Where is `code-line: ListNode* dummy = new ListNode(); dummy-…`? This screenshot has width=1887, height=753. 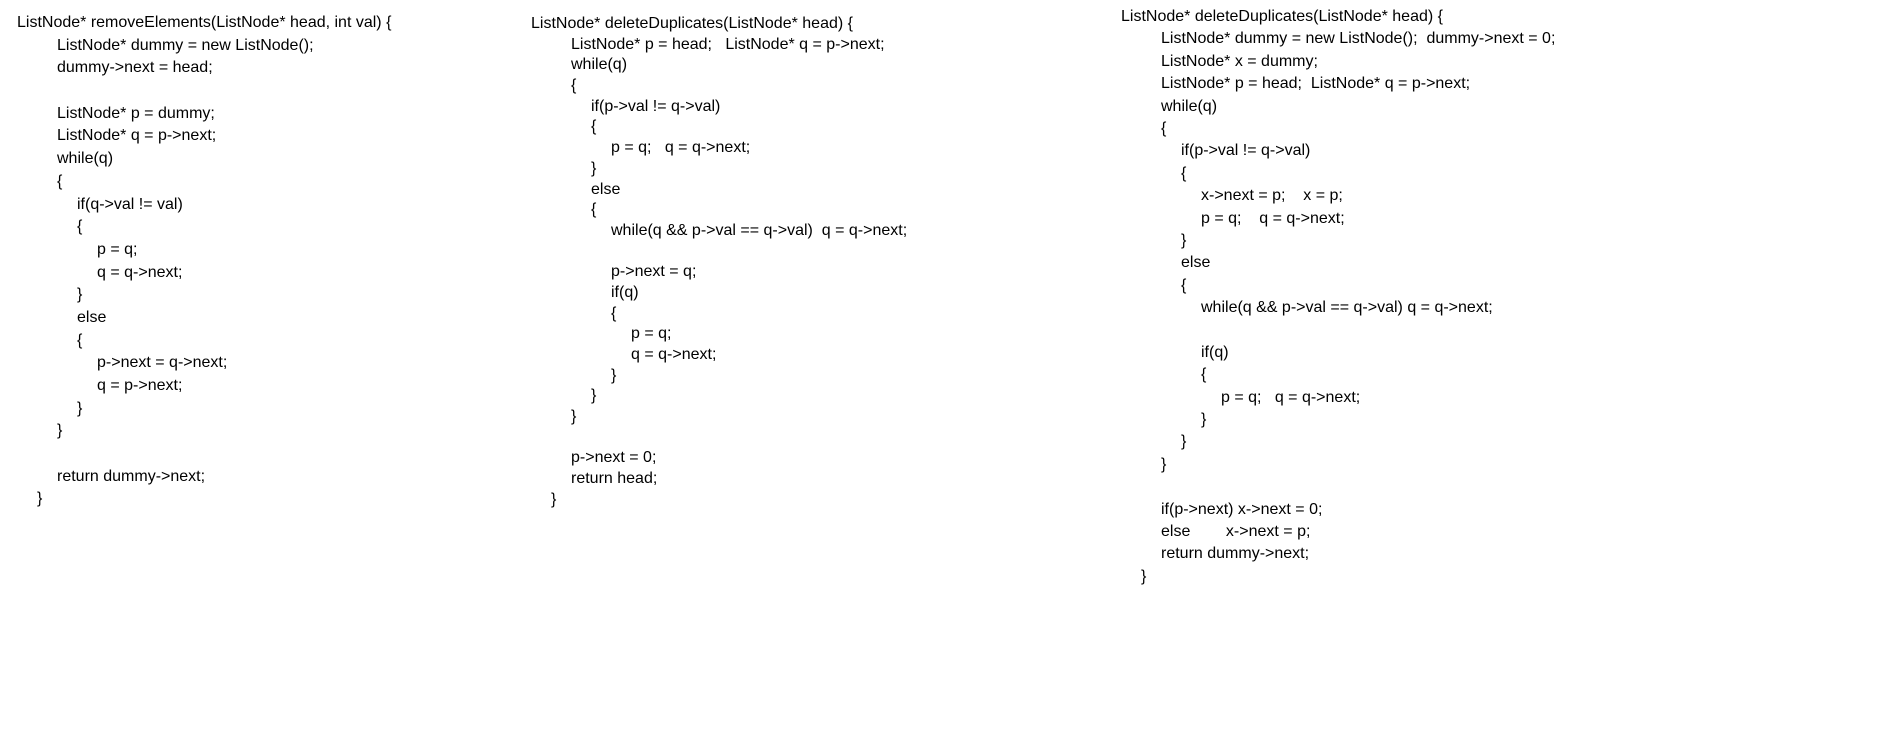 code-line: ListNode* dummy = new ListNode(); dummy-… is located at coordinates (1358, 39).